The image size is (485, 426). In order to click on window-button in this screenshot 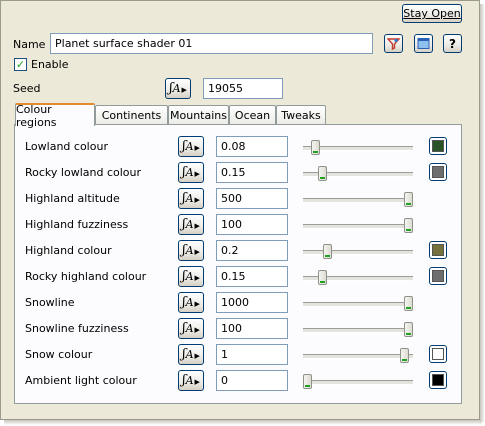, I will do `click(423, 43)`.